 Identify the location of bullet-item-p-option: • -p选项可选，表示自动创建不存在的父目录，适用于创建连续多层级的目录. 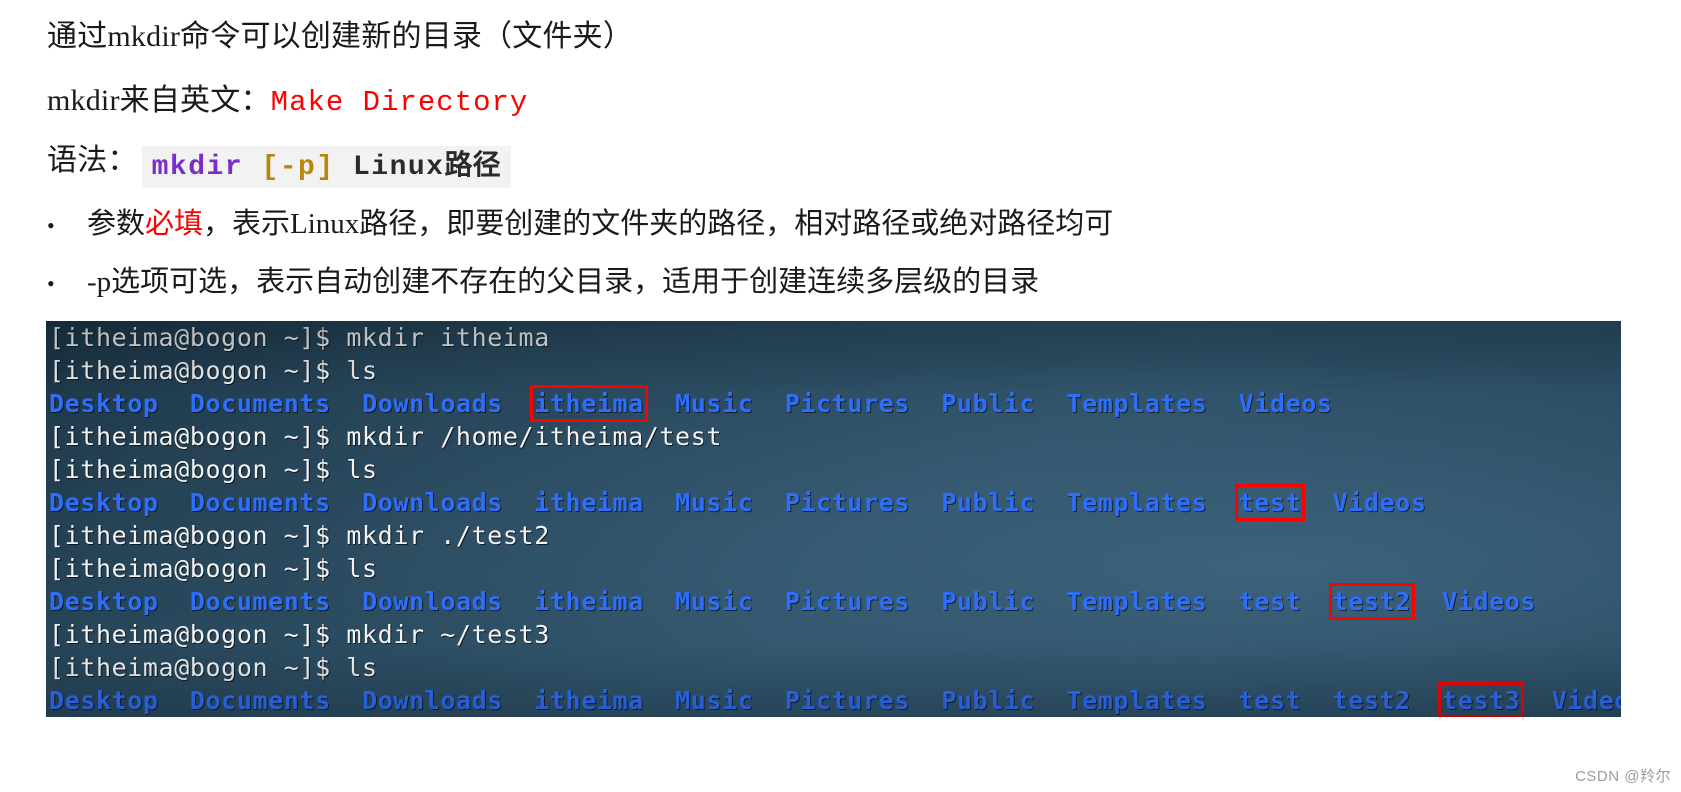
(543, 282).